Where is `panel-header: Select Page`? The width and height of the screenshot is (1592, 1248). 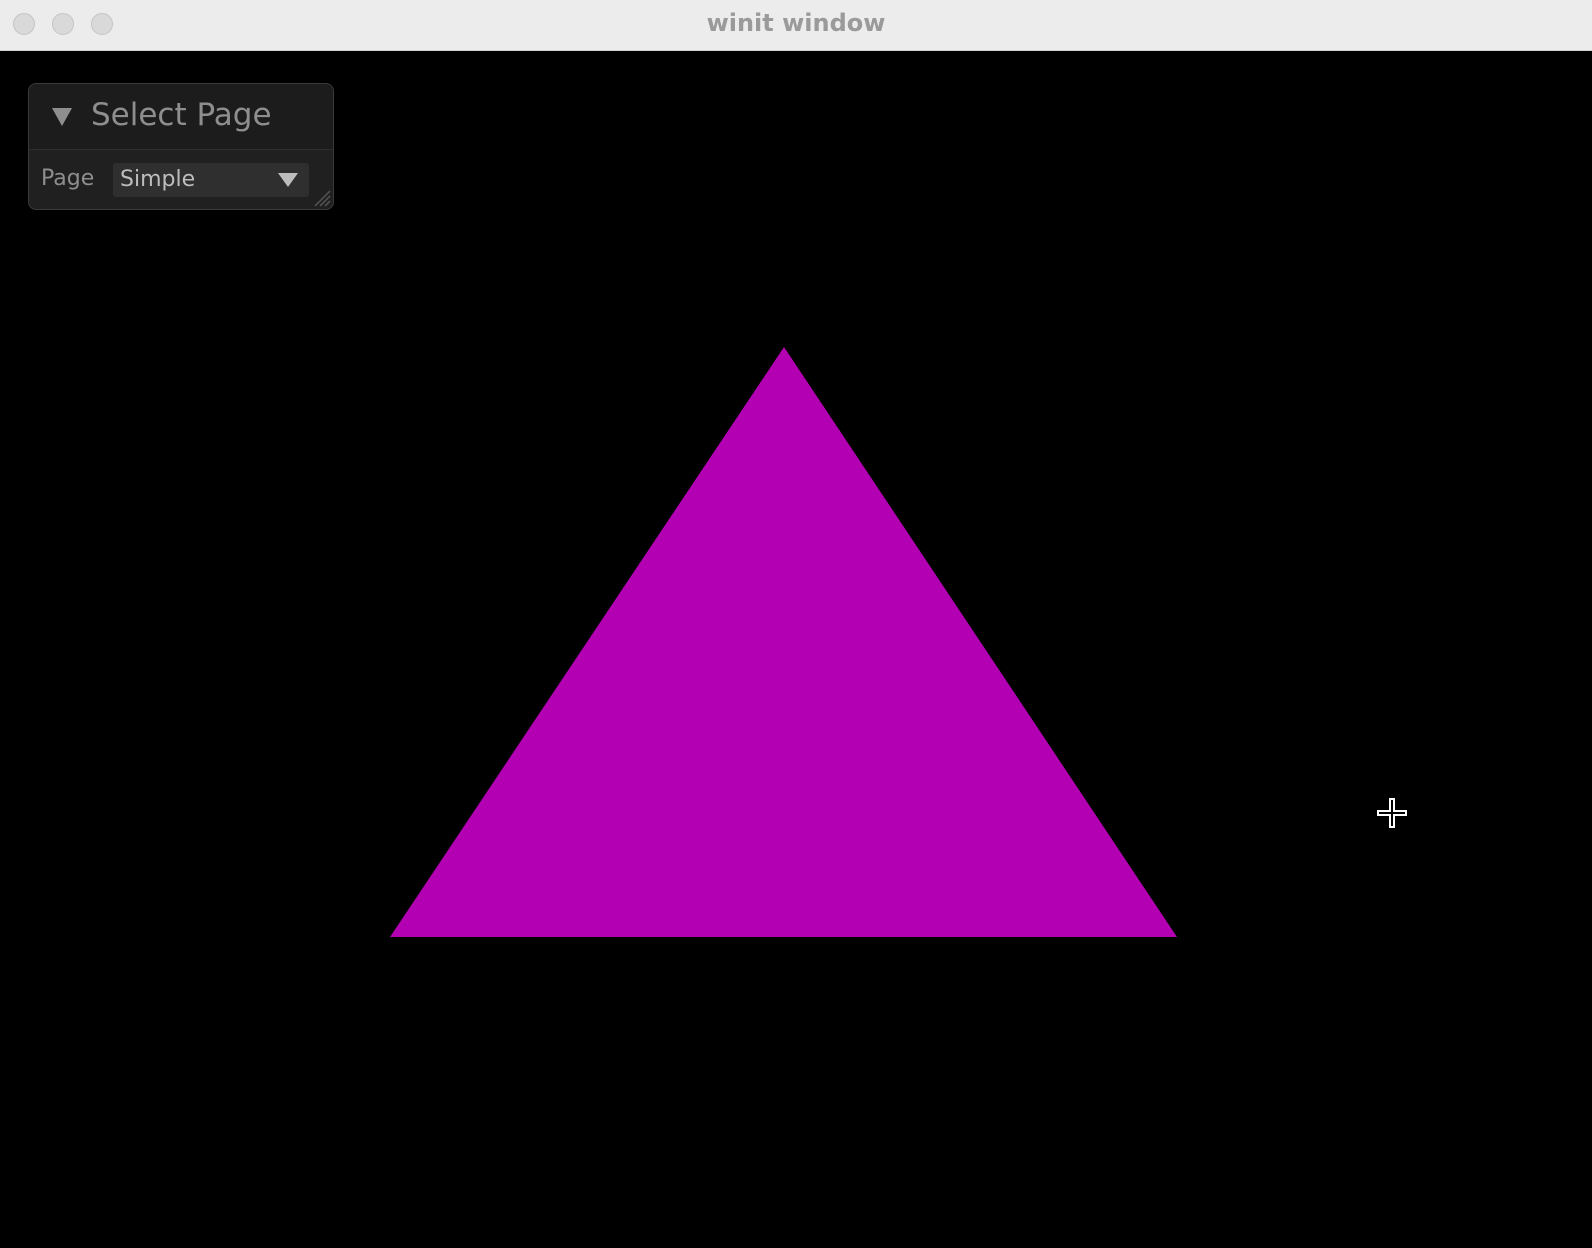
panel-header: Select Page is located at coordinates (181, 117).